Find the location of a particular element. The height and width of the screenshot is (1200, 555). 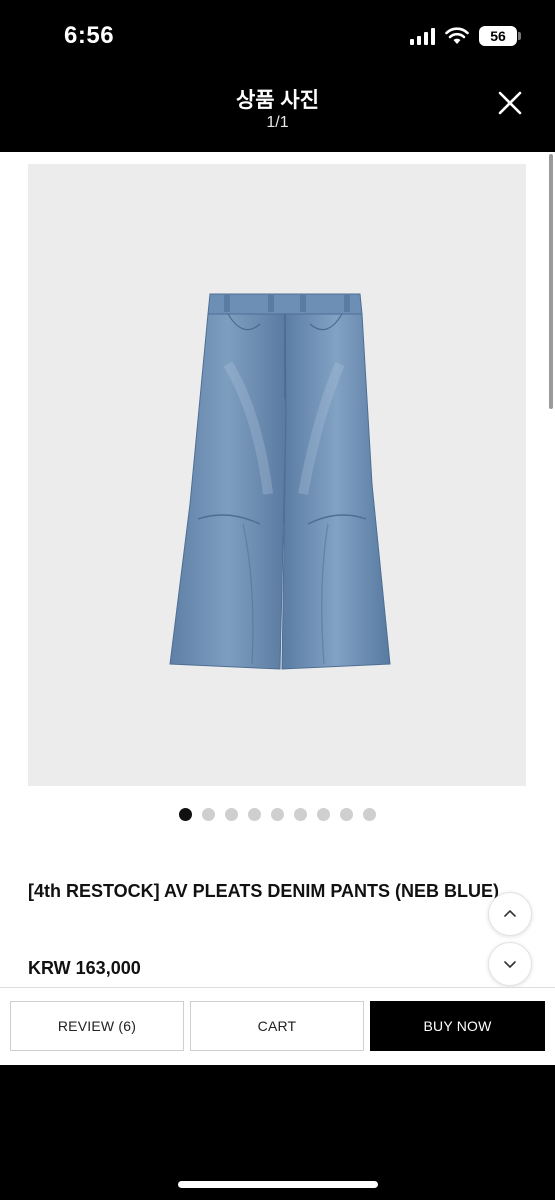

buy-now-button: BUY NOW is located at coordinates (457, 1026).